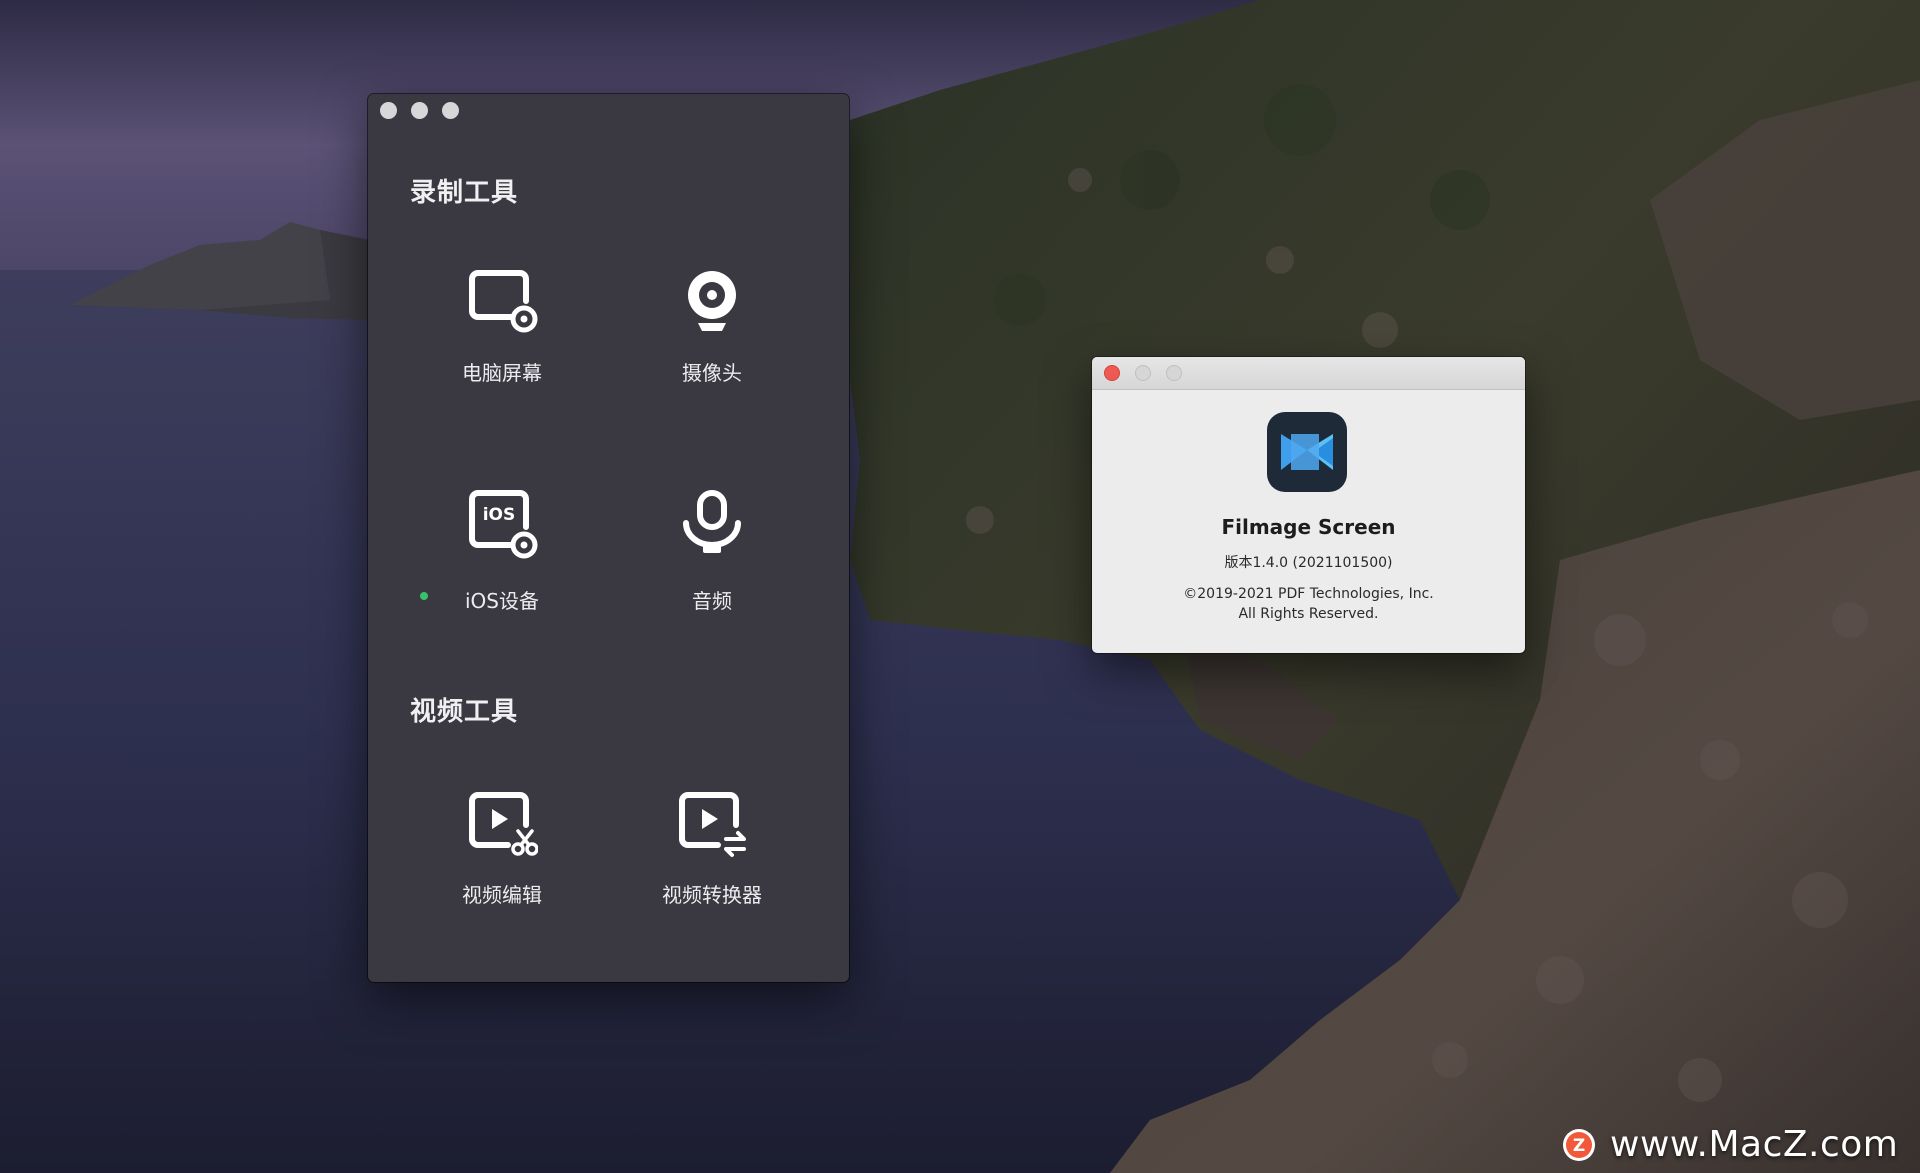  What do you see at coordinates (1308, 373) in the screenshot?
I see `about-titlebar` at bounding box center [1308, 373].